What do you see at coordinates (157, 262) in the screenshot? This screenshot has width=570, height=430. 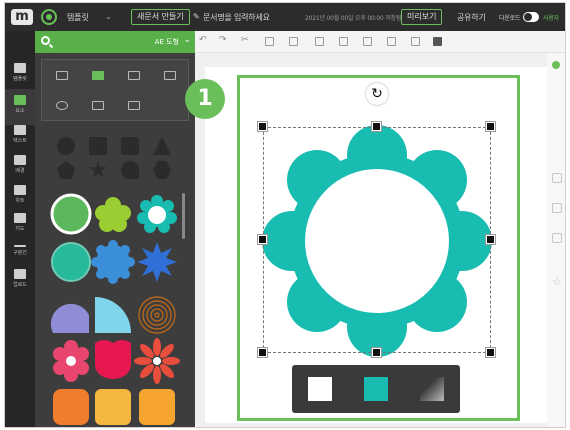 I see `star-burst-shape` at bounding box center [157, 262].